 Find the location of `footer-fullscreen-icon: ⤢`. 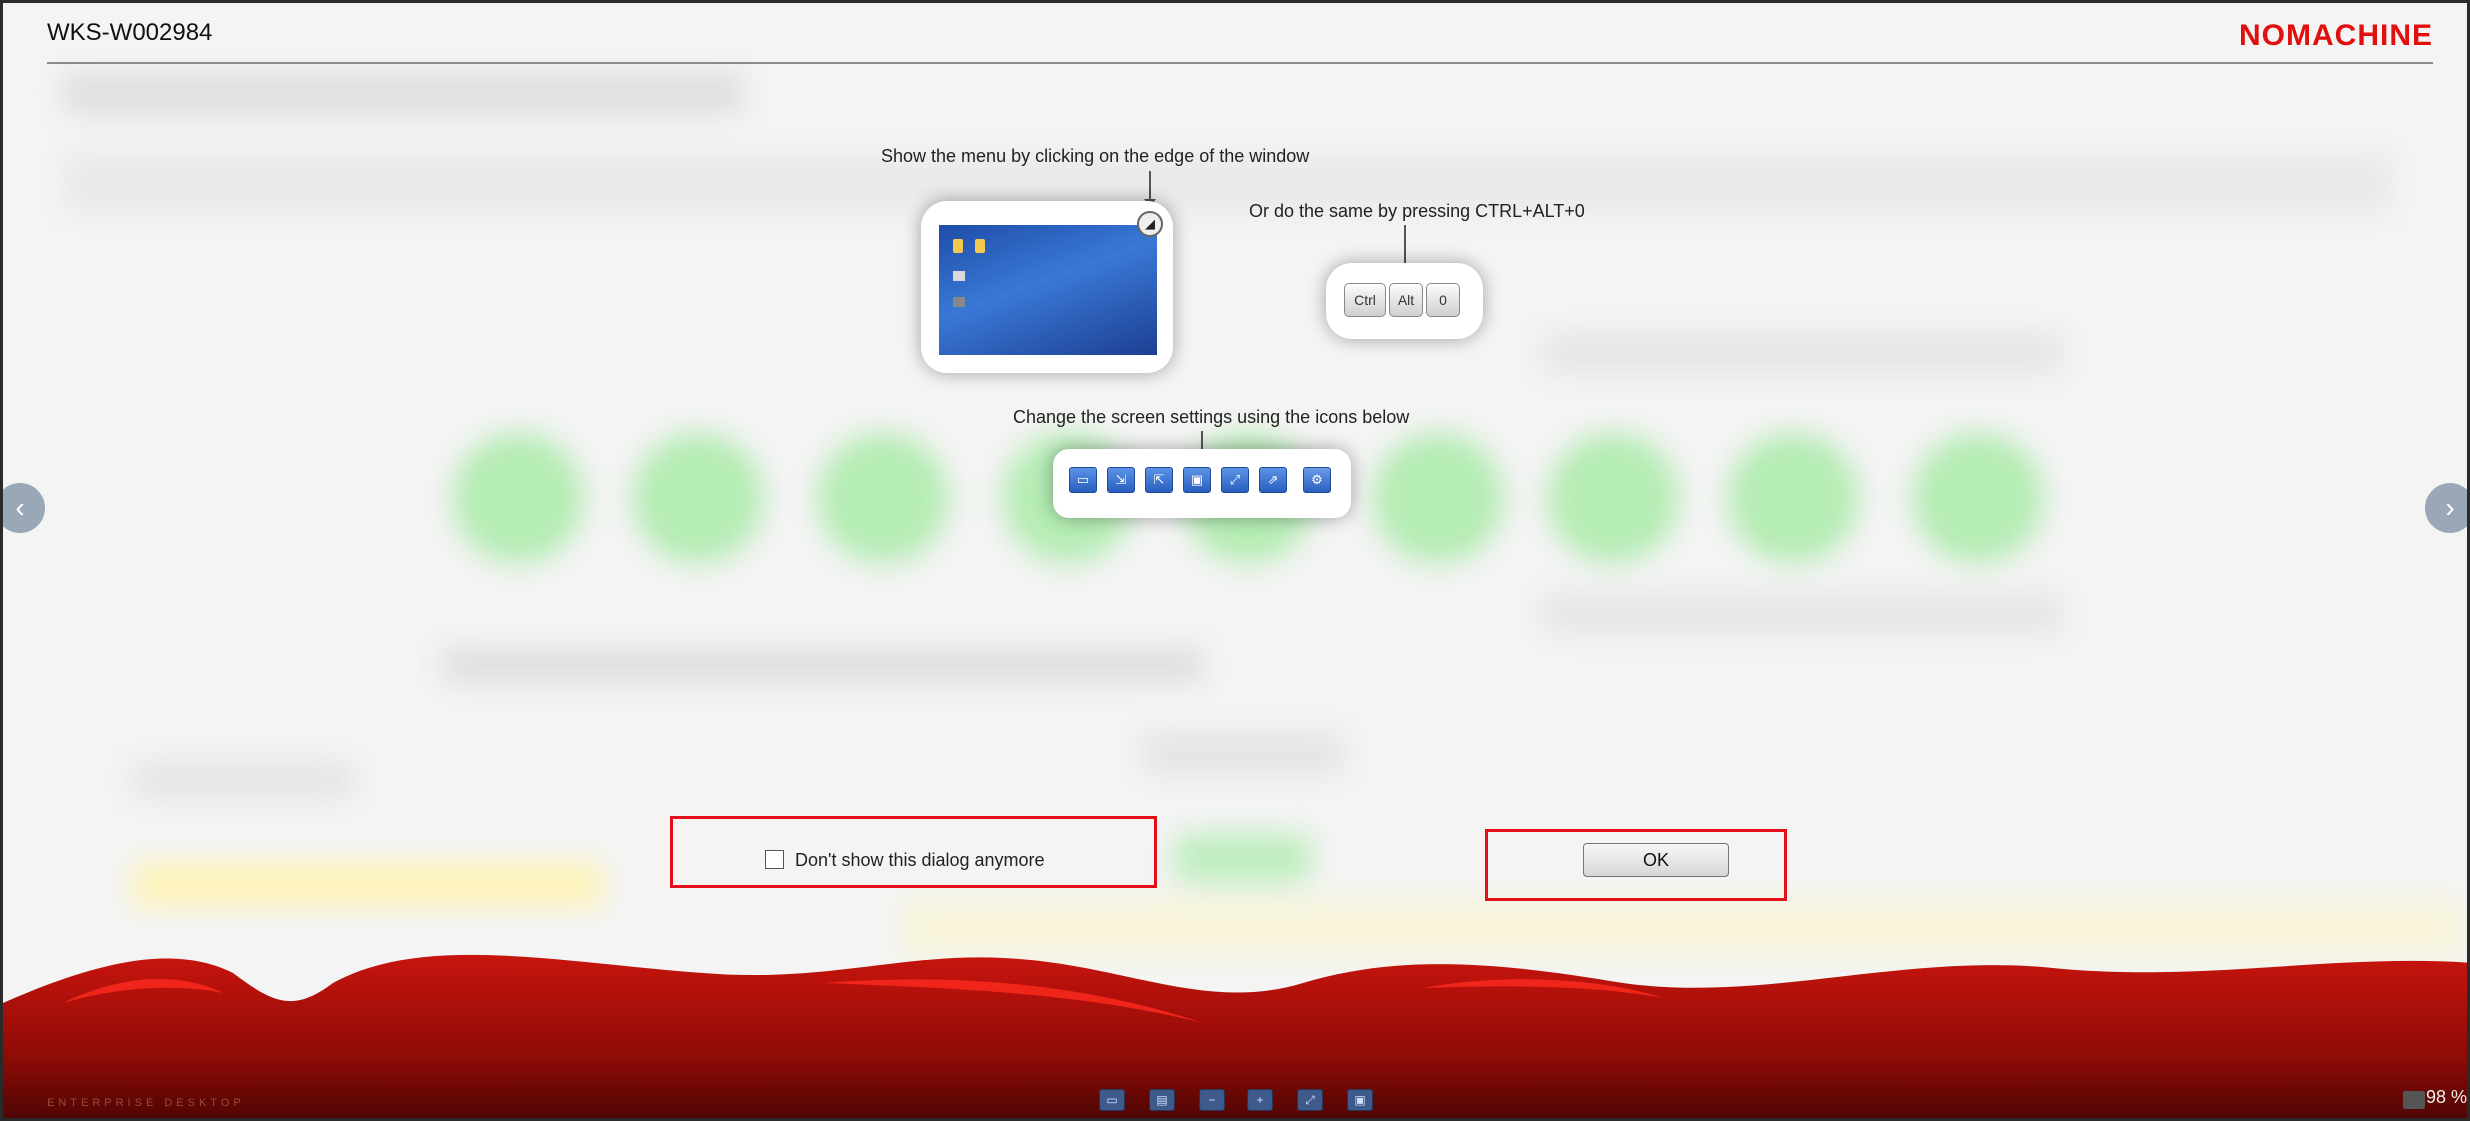

footer-fullscreen-icon: ⤢ is located at coordinates (1310, 1100).